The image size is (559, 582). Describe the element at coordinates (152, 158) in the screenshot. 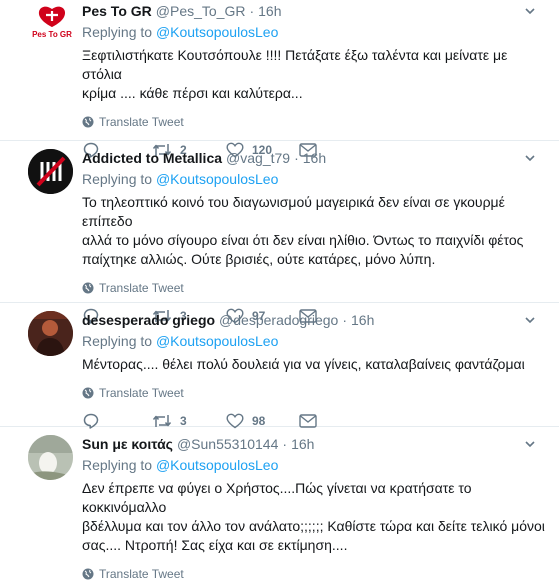

I see `author-name: Addicted to Metallica` at that location.